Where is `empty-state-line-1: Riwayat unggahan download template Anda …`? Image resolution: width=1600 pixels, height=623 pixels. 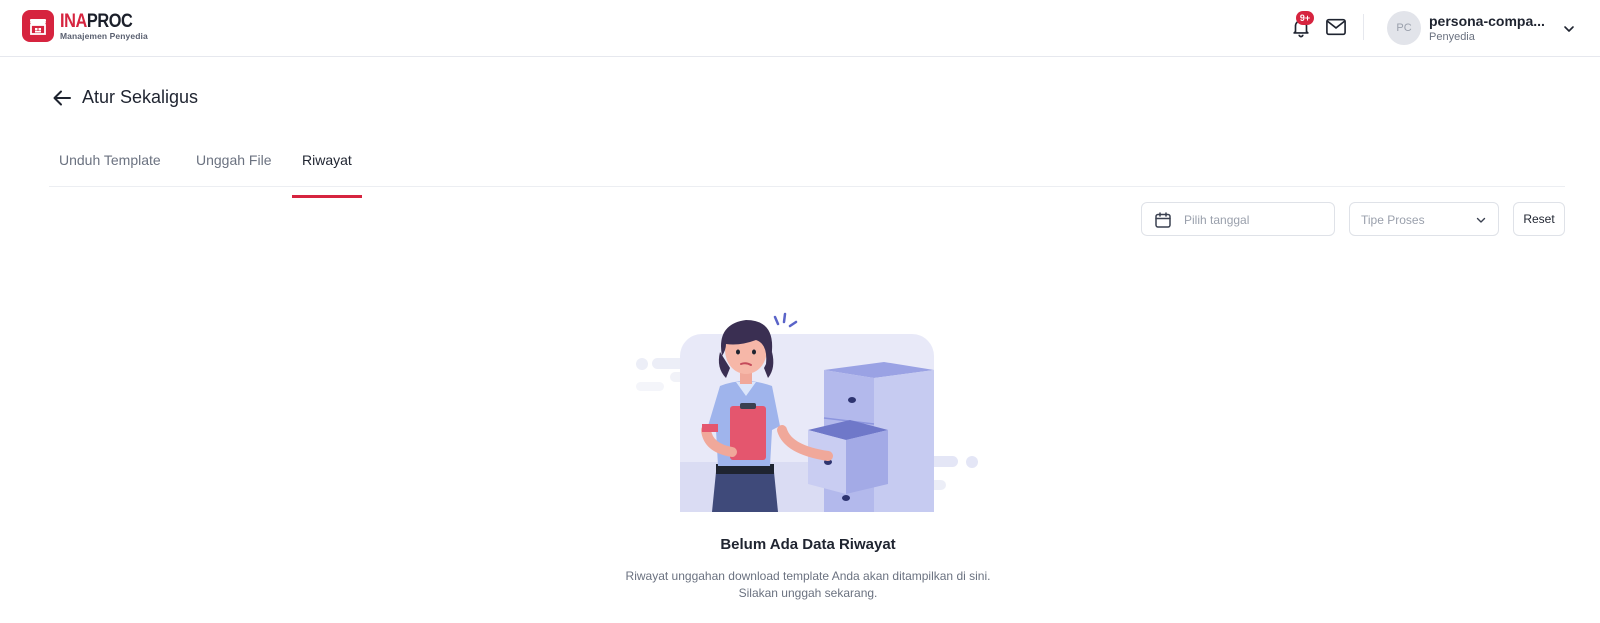
empty-state-line-1: Riwayat unggahan download template Anda … is located at coordinates (808, 576).